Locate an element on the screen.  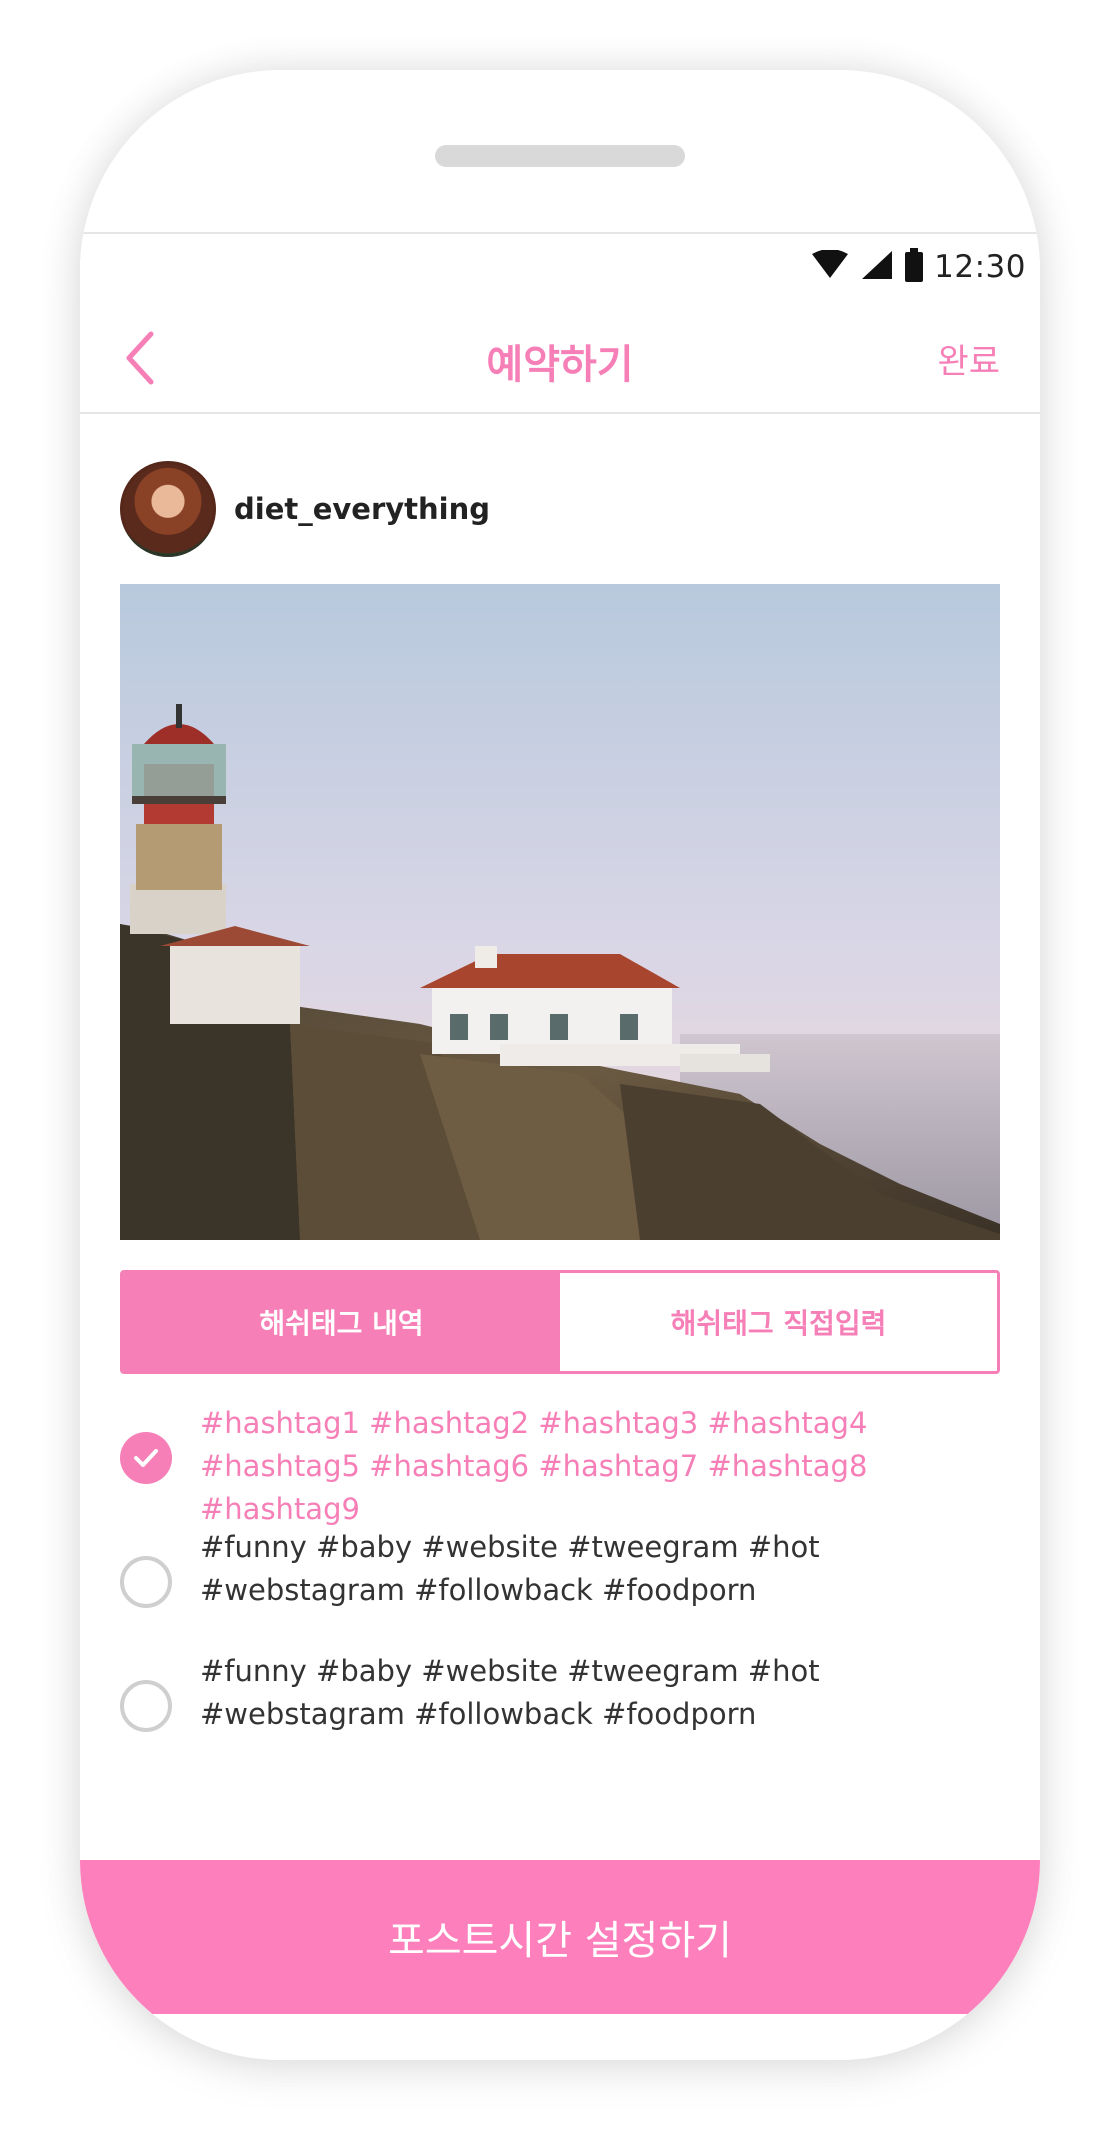
radio-checked is located at coordinates (146, 1458).